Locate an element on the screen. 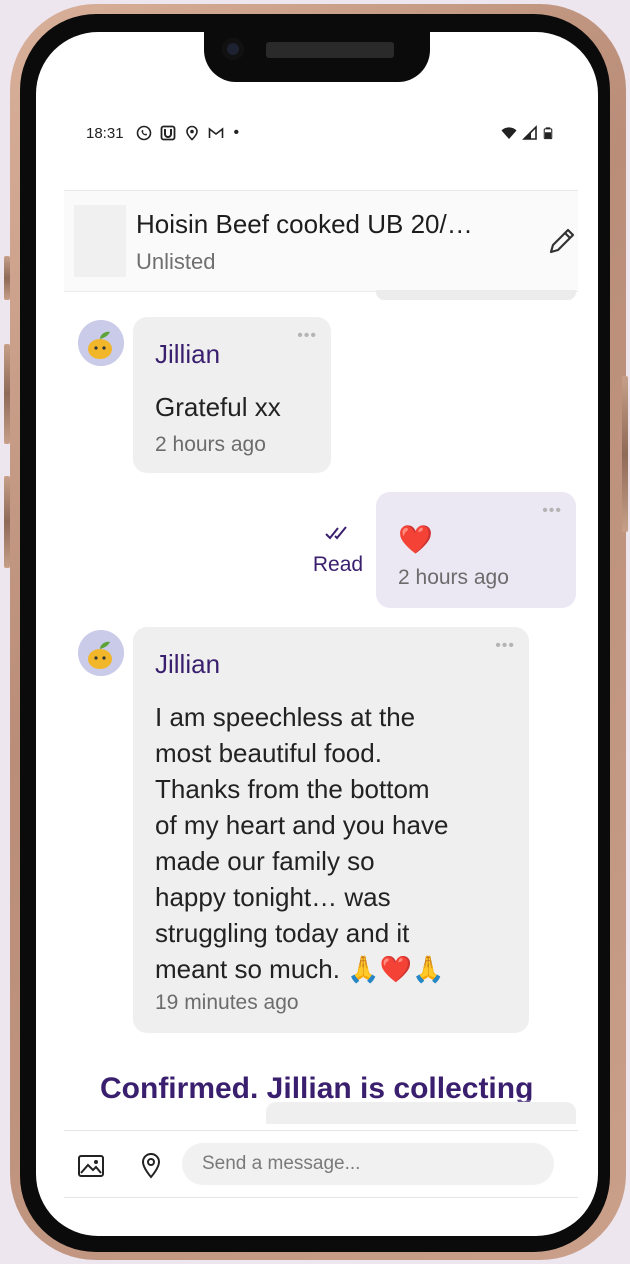 Image resolution: width=630 pixels, height=1264 pixels. signal-icon is located at coordinates (529, 132).